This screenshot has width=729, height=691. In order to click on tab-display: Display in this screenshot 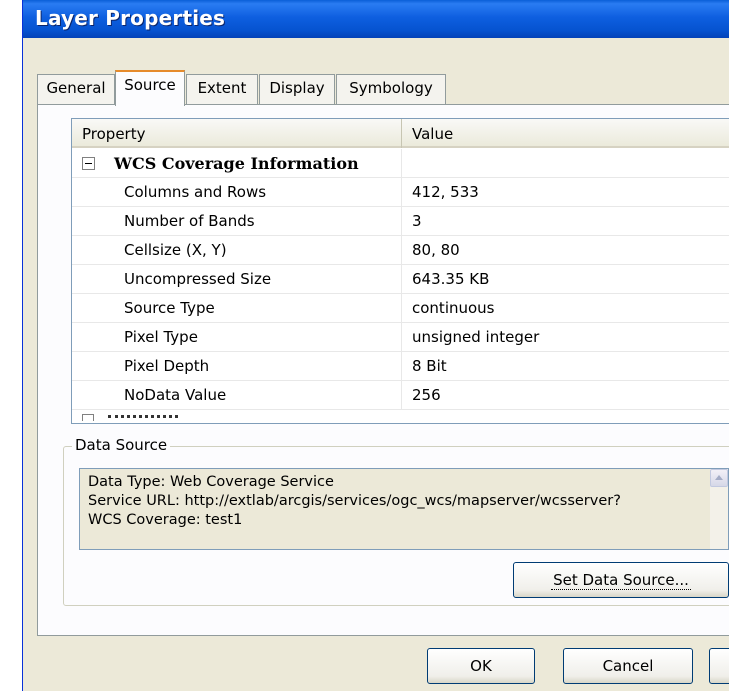, I will do `click(297, 89)`.